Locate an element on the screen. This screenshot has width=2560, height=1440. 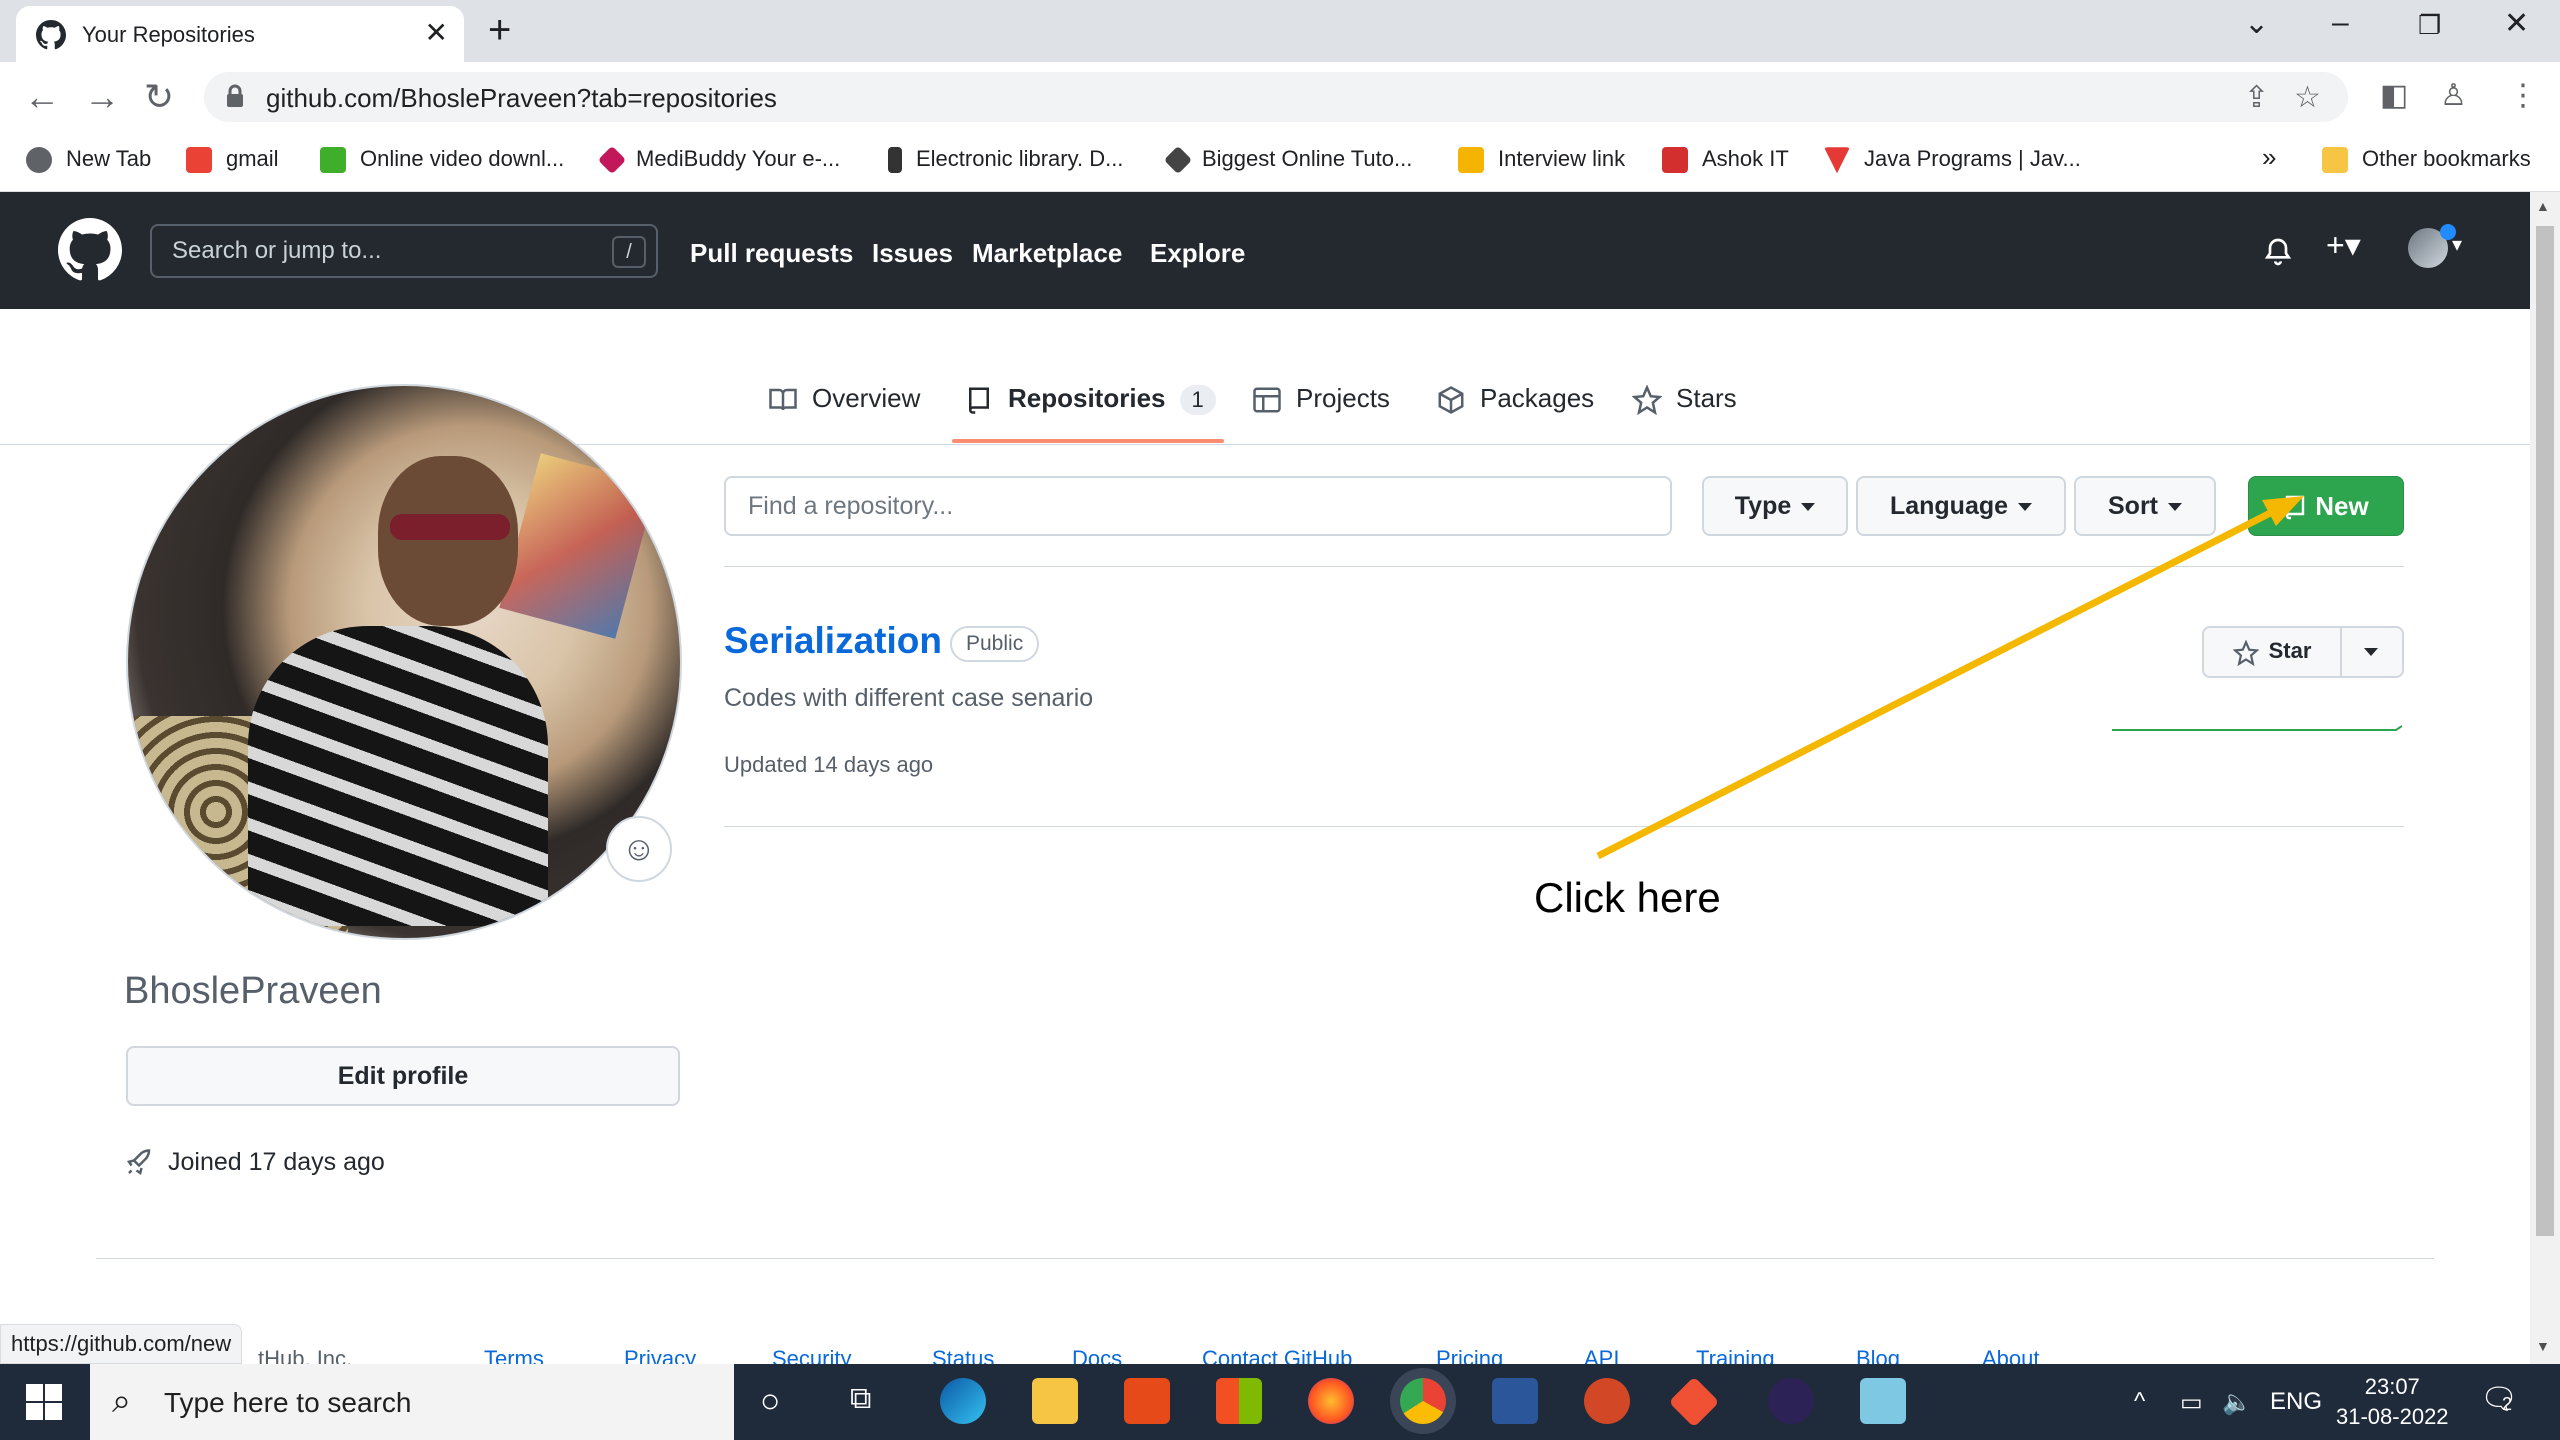
tab-search-icon: ⌄ is located at coordinates (2256, 23).